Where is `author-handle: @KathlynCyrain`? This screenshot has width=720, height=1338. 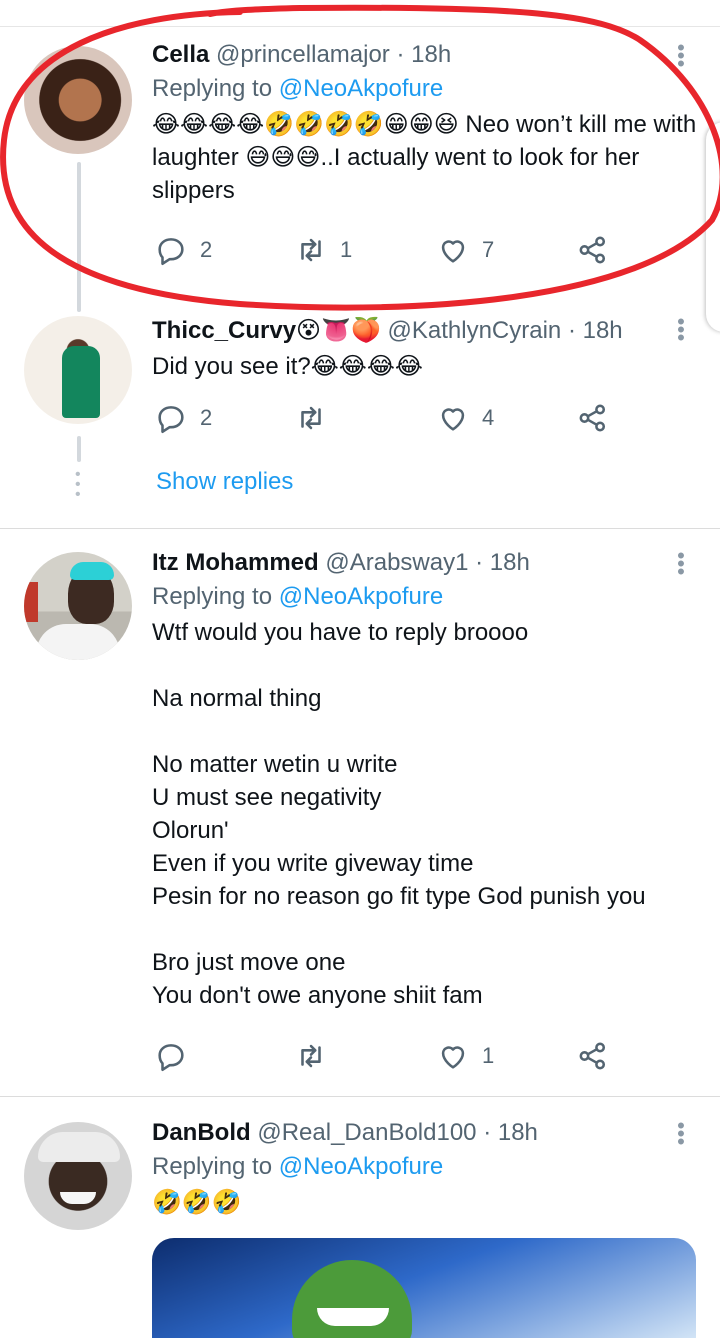
author-handle: @KathlynCyrain is located at coordinates (475, 330).